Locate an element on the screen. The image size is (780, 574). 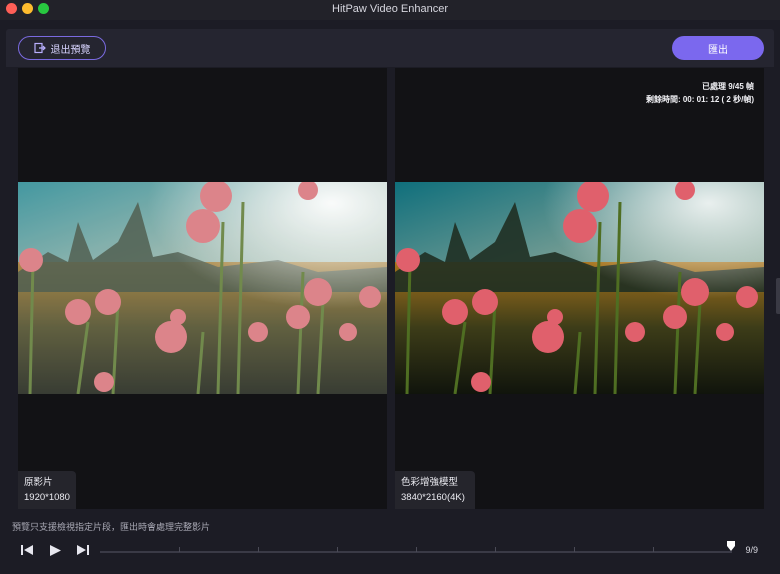
exit-preview-button: 退出預覽 is located at coordinates (62, 48).